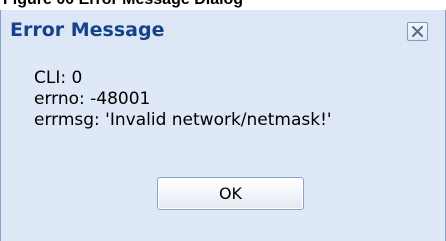  What do you see at coordinates (58, 78) in the screenshot?
I see `cli-line: CLI: 0` at bounding box center [58, 78].